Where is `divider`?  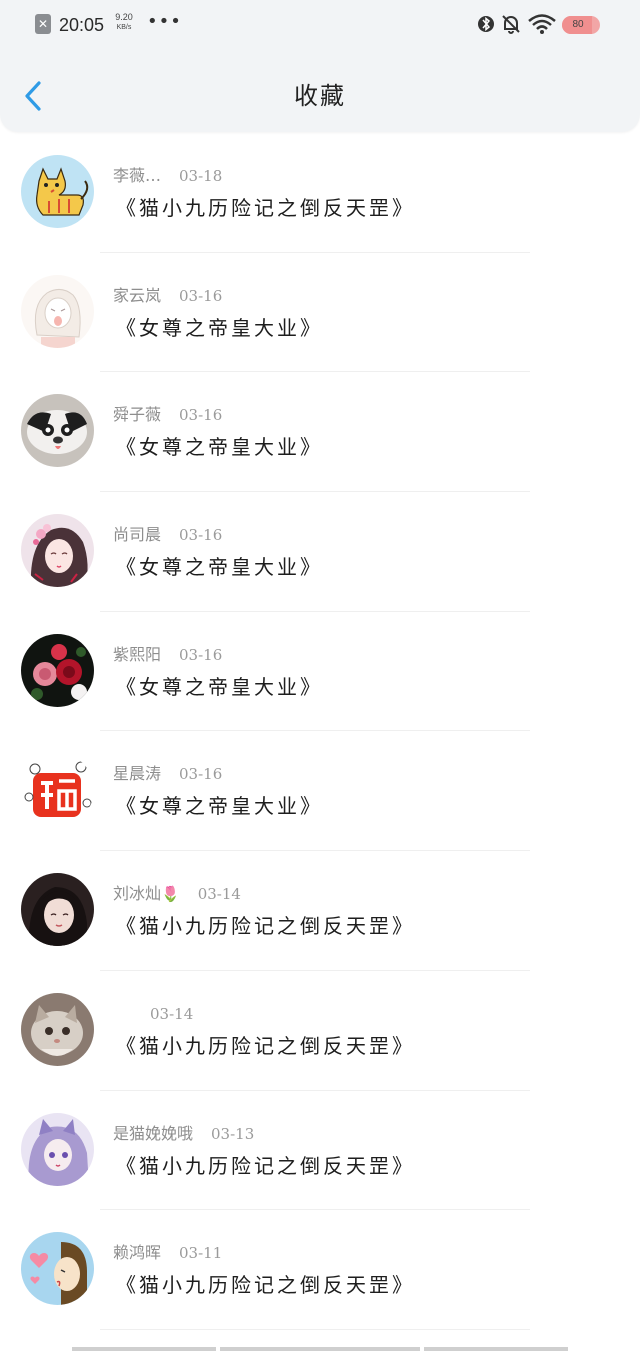 divider is located at coordinates (315, 1329).